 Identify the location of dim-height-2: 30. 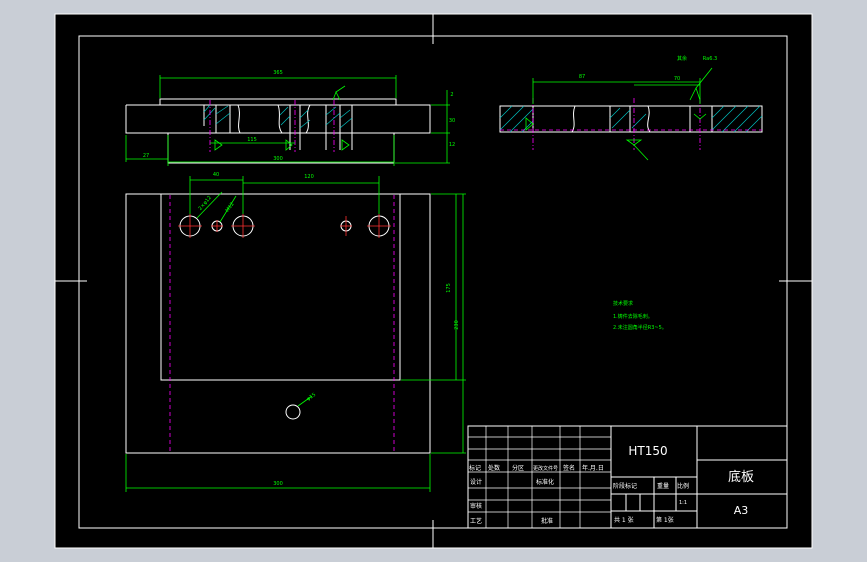
(452, 121).